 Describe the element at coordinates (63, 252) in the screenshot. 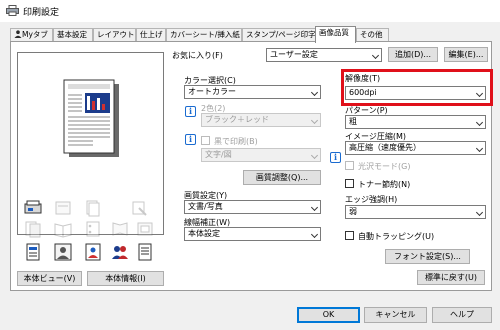

I see `user-account-icon` at that location.